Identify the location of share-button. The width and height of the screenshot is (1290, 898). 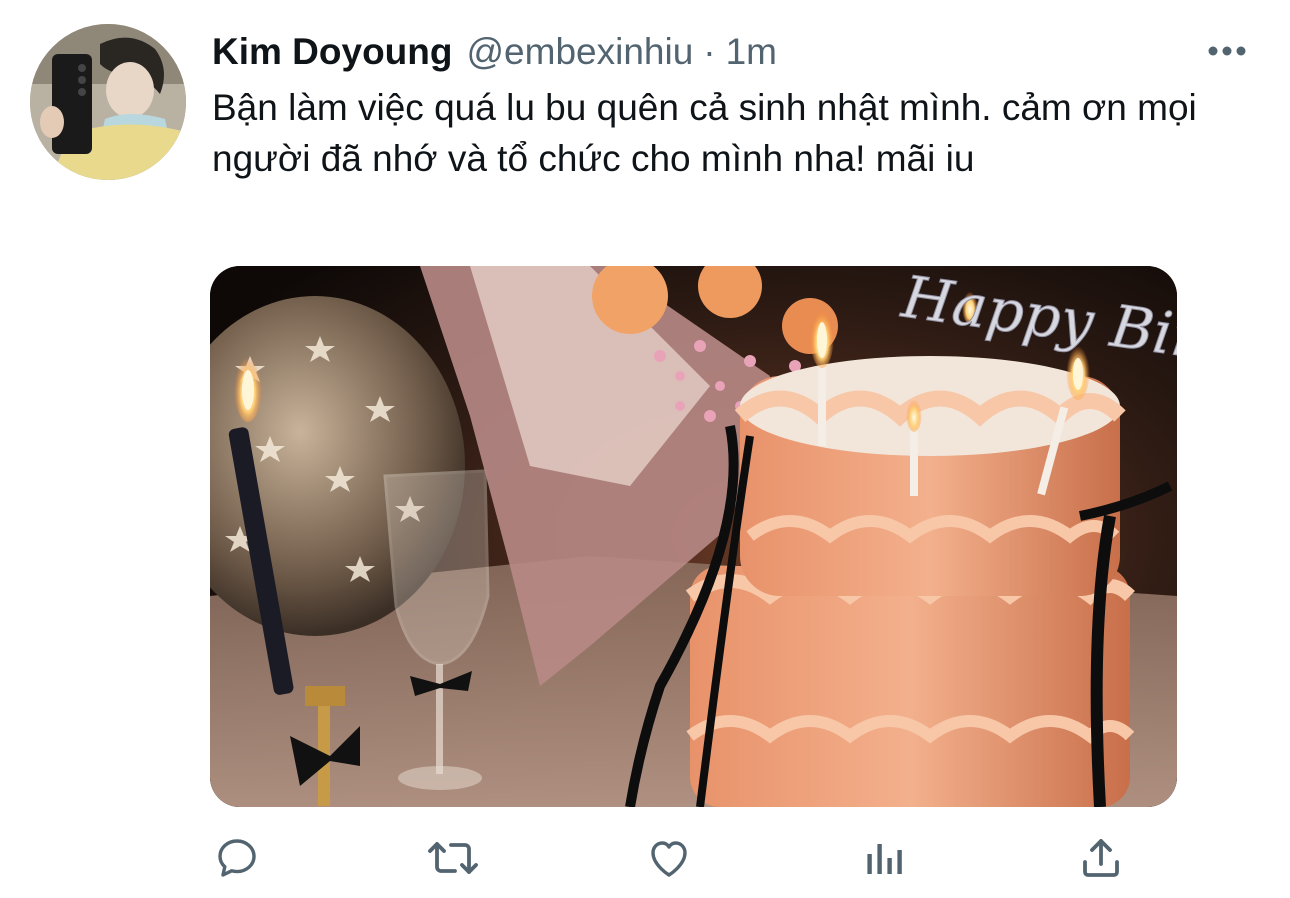
(1101, 858).